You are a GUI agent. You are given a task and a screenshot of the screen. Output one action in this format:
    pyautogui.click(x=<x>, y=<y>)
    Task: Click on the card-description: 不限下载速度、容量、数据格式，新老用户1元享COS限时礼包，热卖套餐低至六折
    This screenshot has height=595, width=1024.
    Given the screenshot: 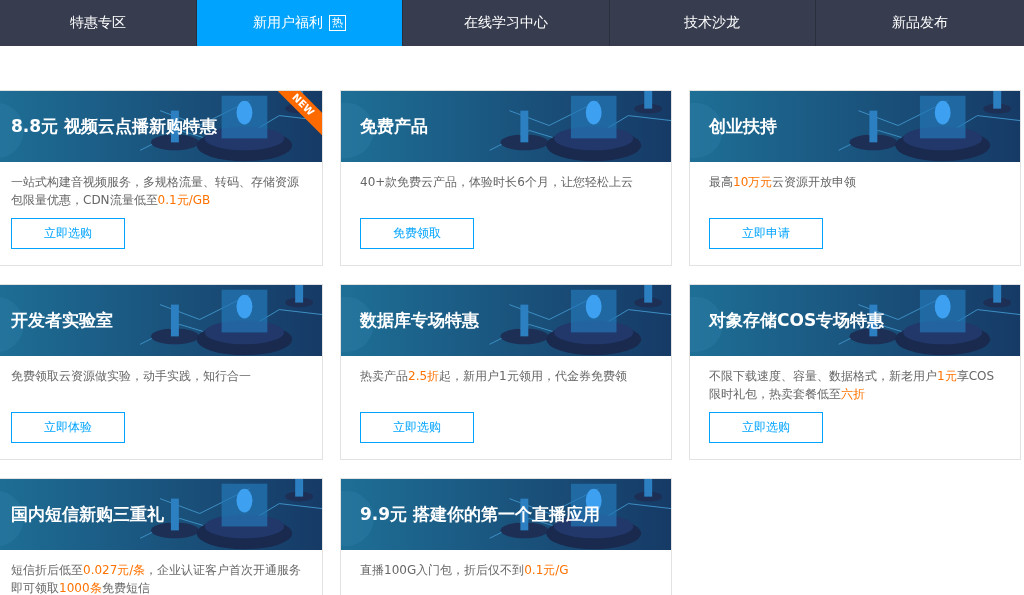 What is the action you would take?
    pyautogui.click(x=852, y=385)
    